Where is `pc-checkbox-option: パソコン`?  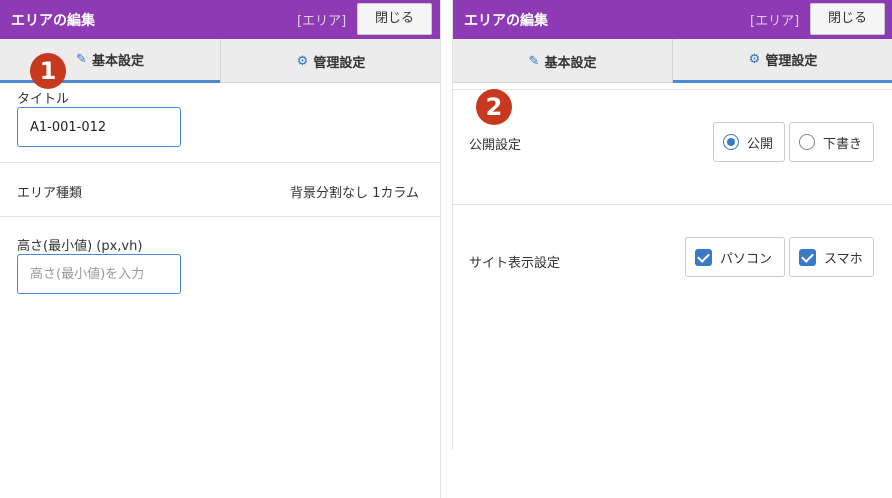 pc-checkbox-option: パソコン is located at coordinates (735, 257).